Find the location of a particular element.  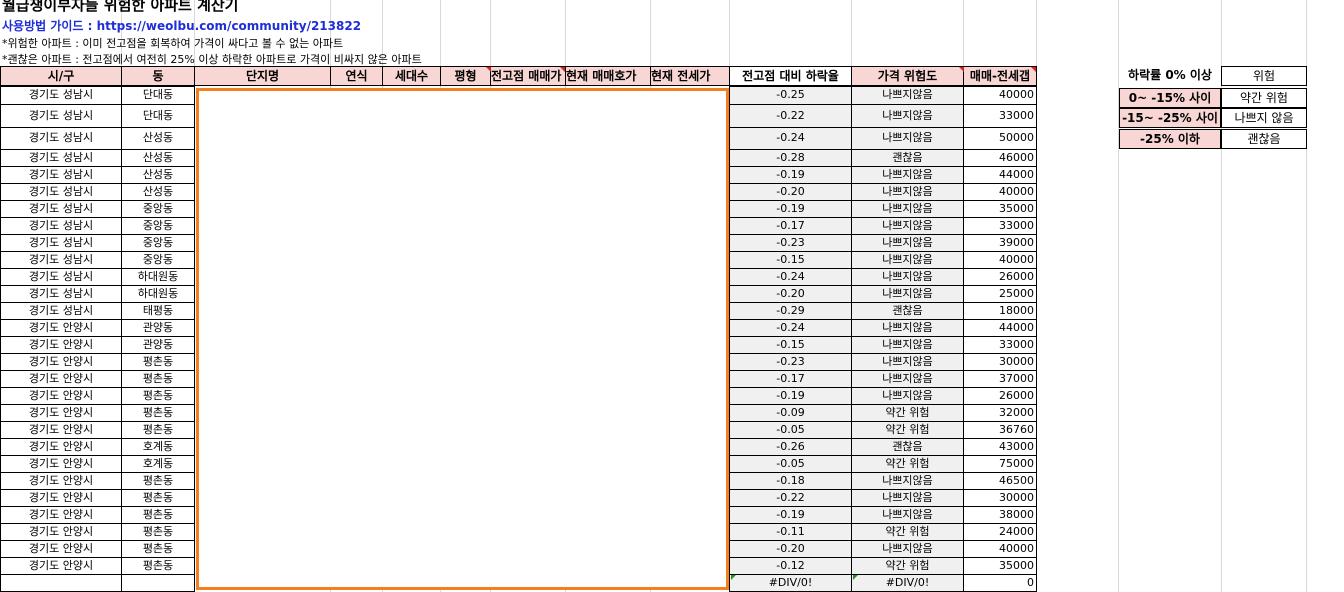

cell-gap: 46500 is located at coordinates (1000, 481).